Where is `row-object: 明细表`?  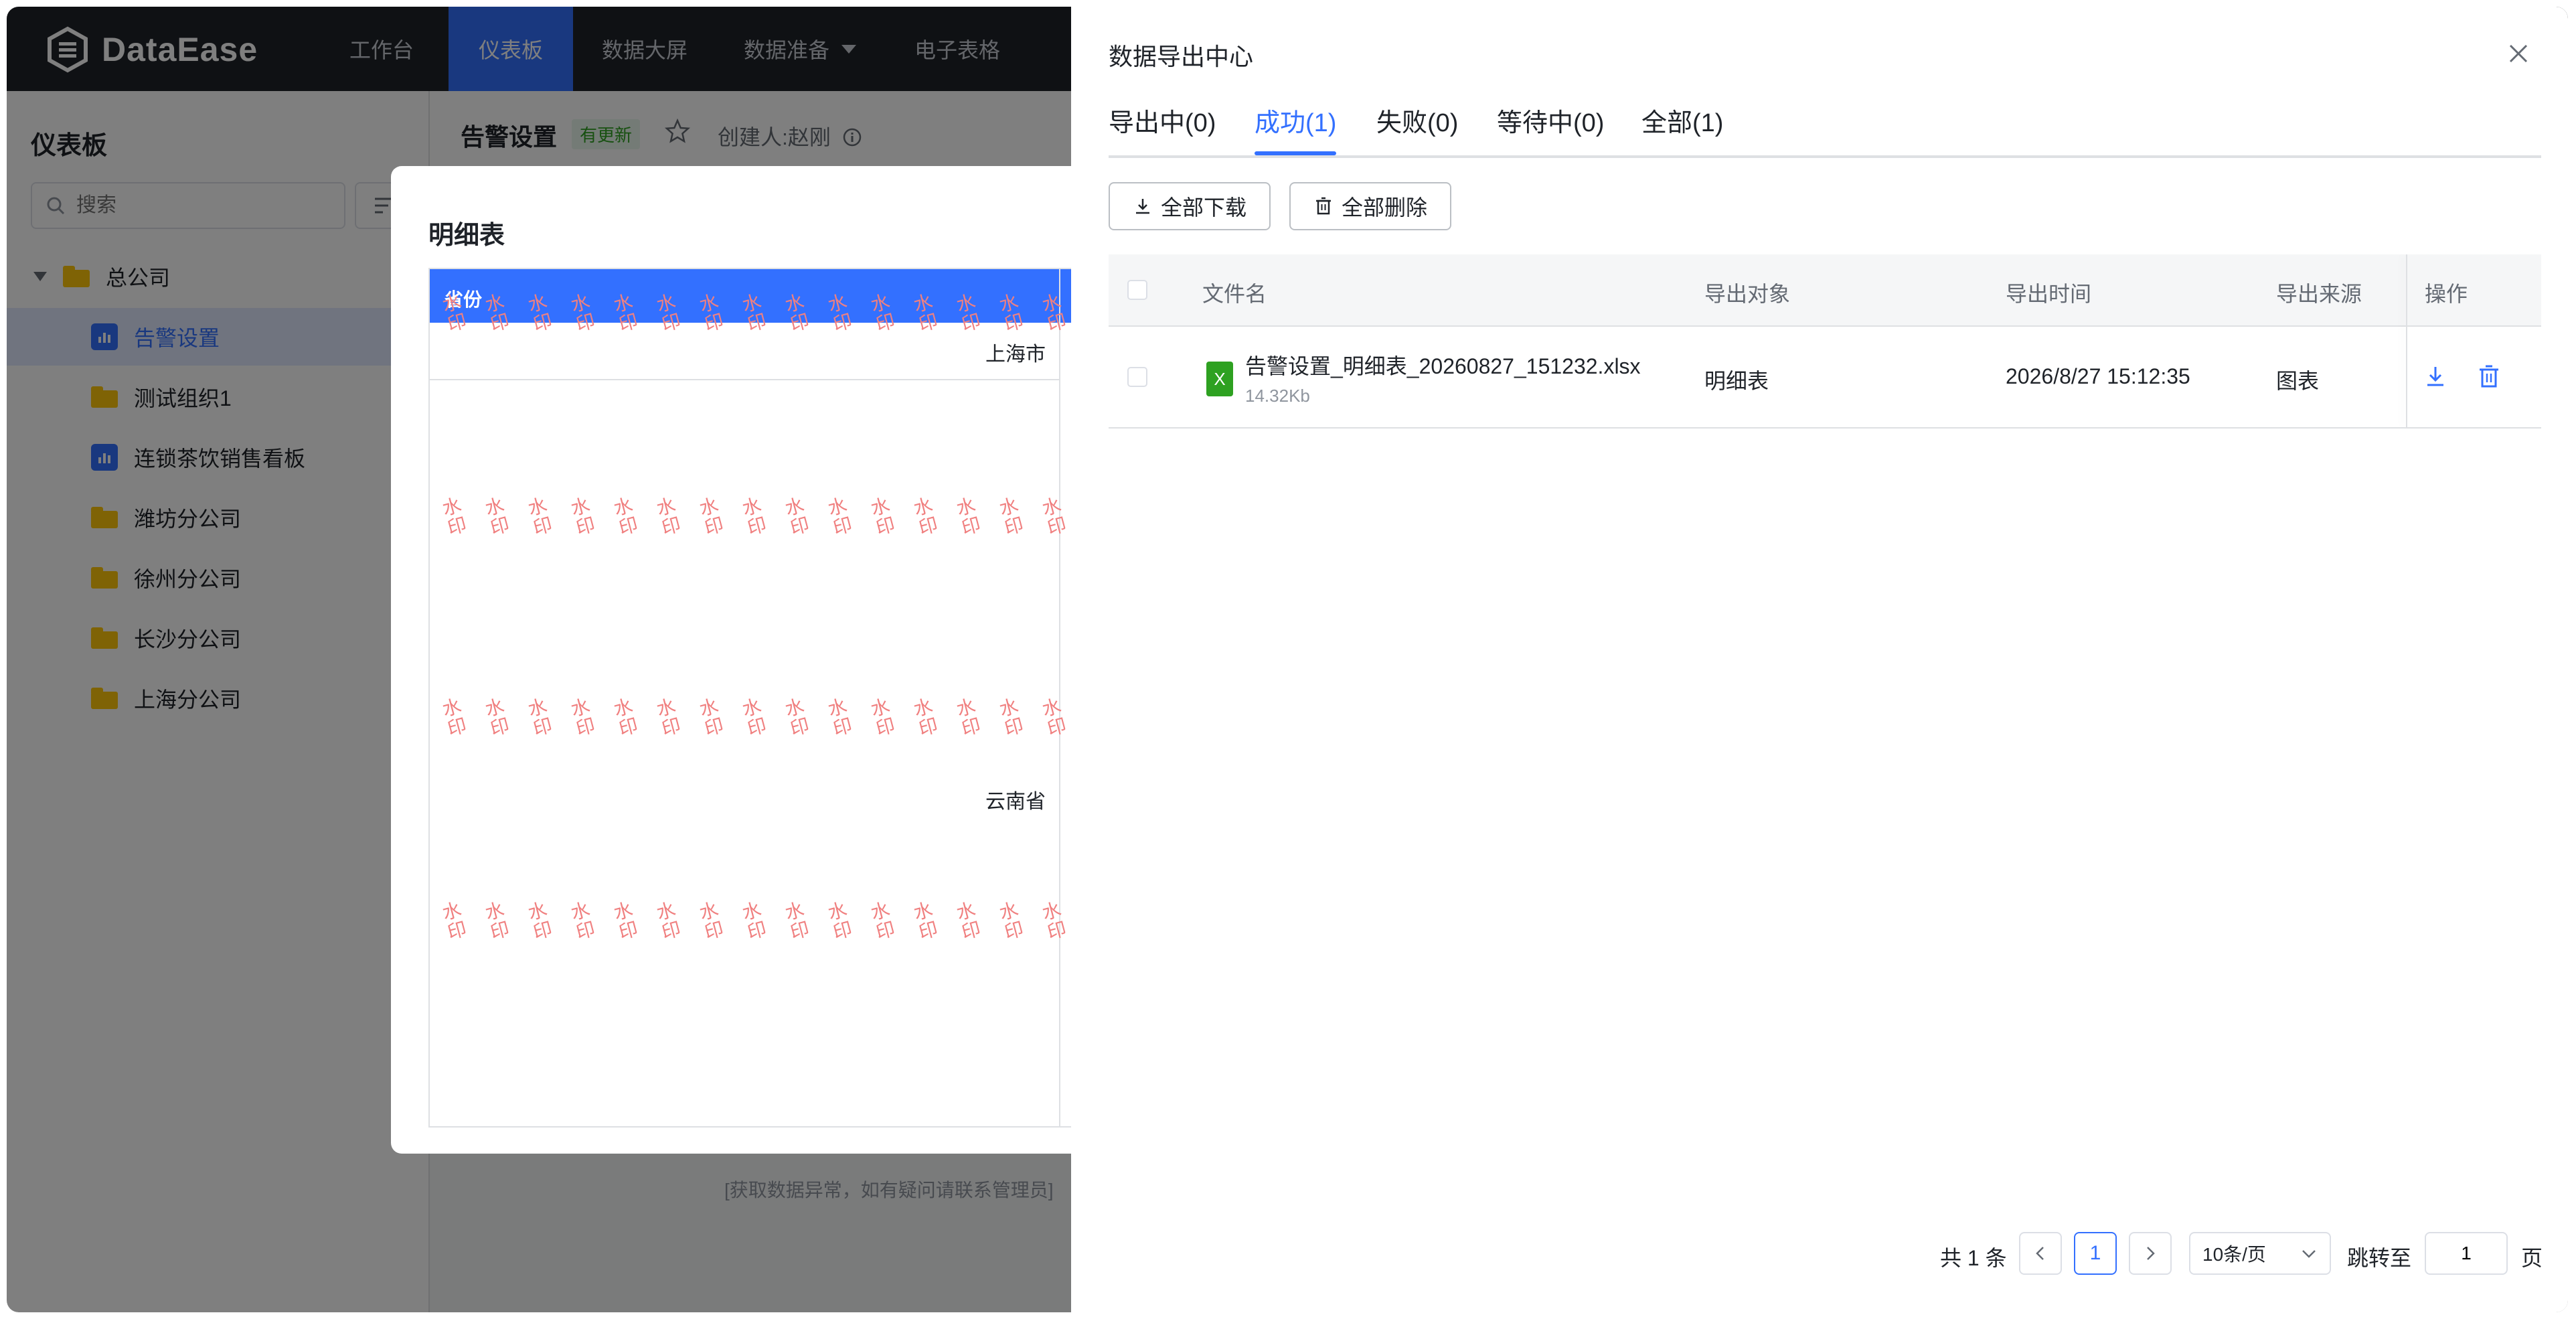 row-object: 明细表 is located at coordinates (1737, 381).